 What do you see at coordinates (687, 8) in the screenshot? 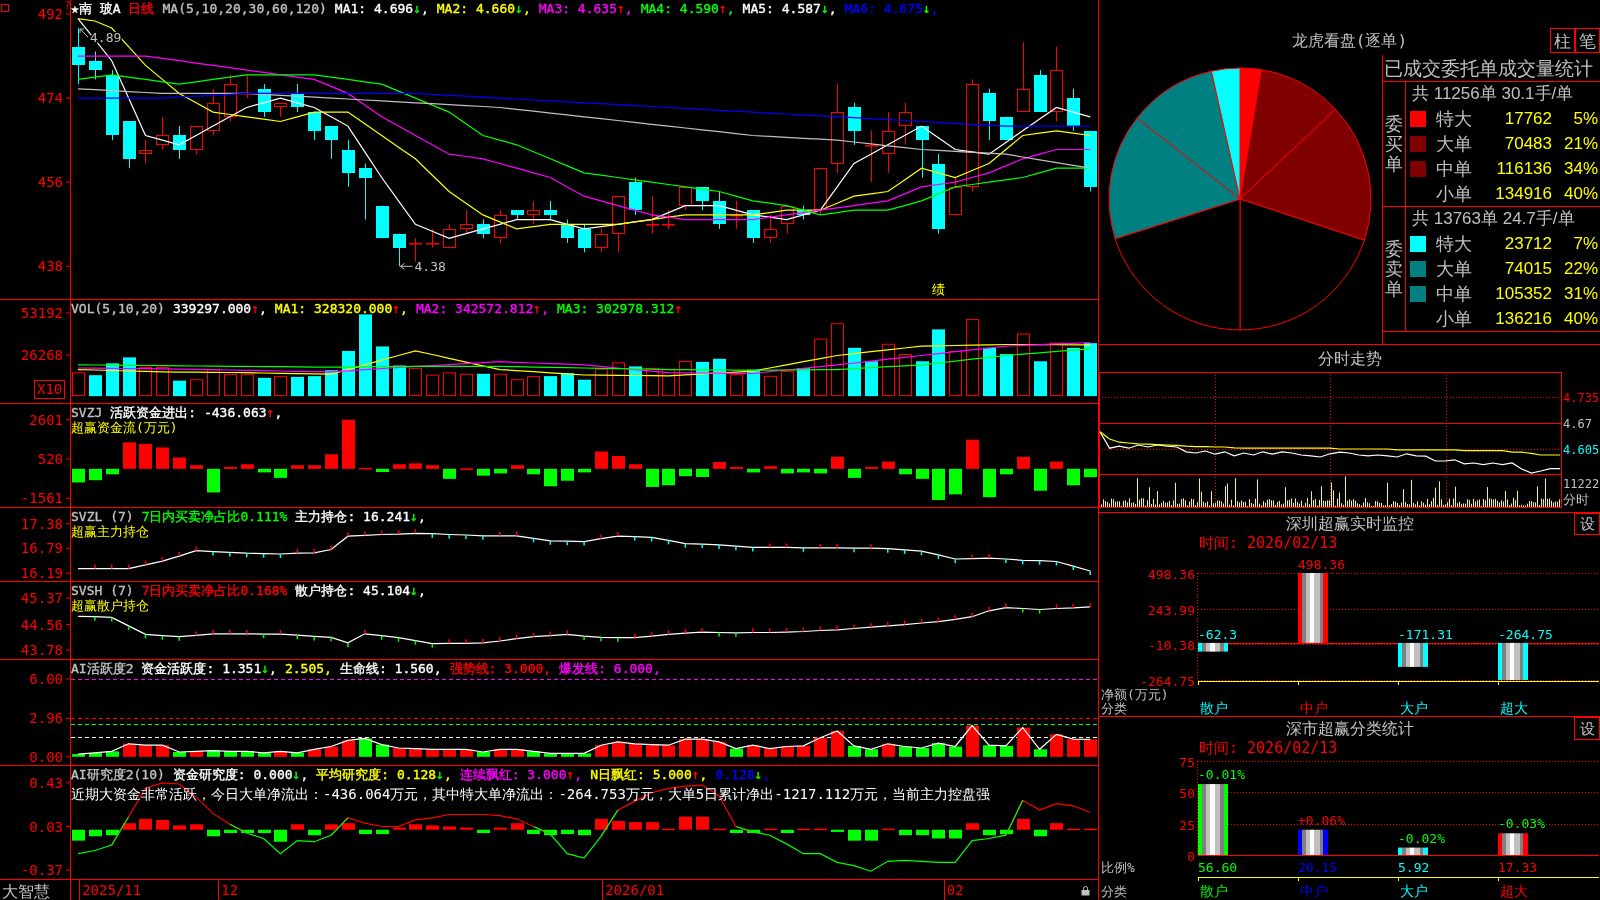
I see `legend-label: MA4: 4.590↑,` at bounding box center [687, 8].